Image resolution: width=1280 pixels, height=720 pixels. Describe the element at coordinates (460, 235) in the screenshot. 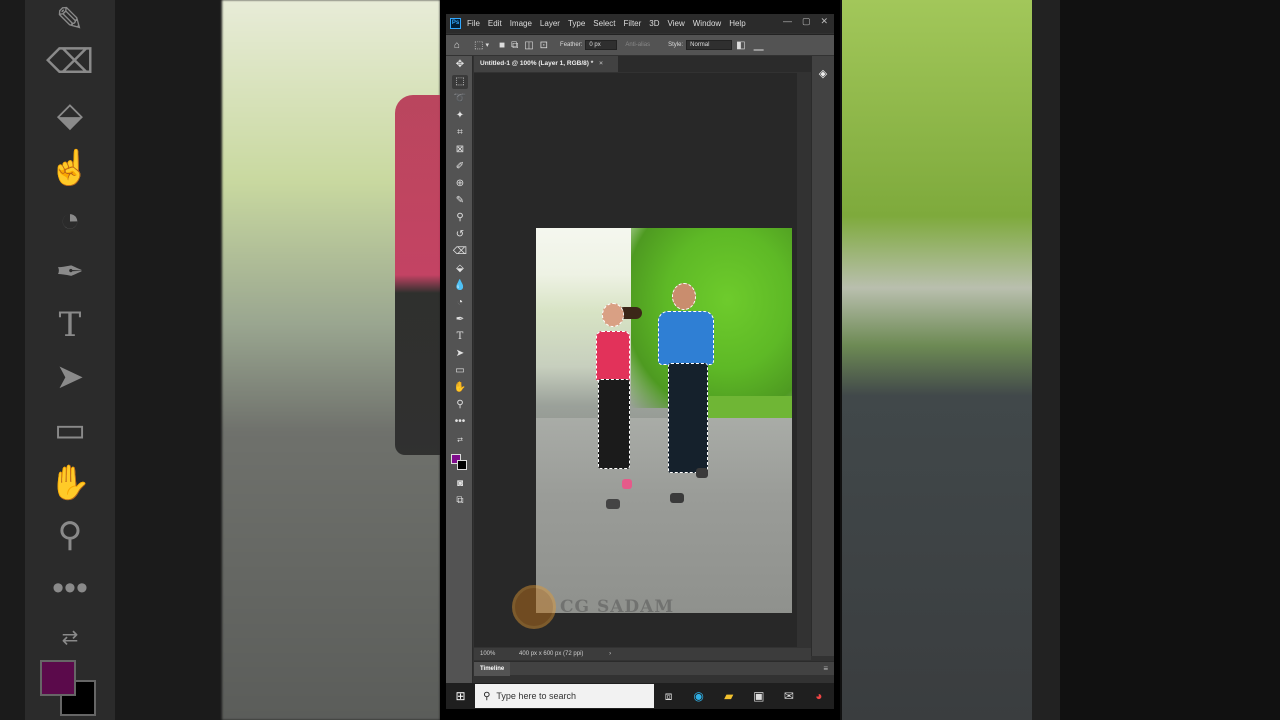

I see `history-brush-tool-icon: ↺` at that location.